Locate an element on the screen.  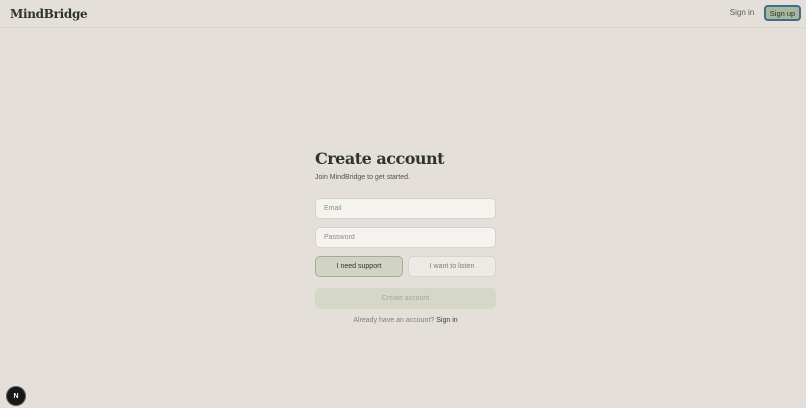
email-field is located at coordinates (405, 208).